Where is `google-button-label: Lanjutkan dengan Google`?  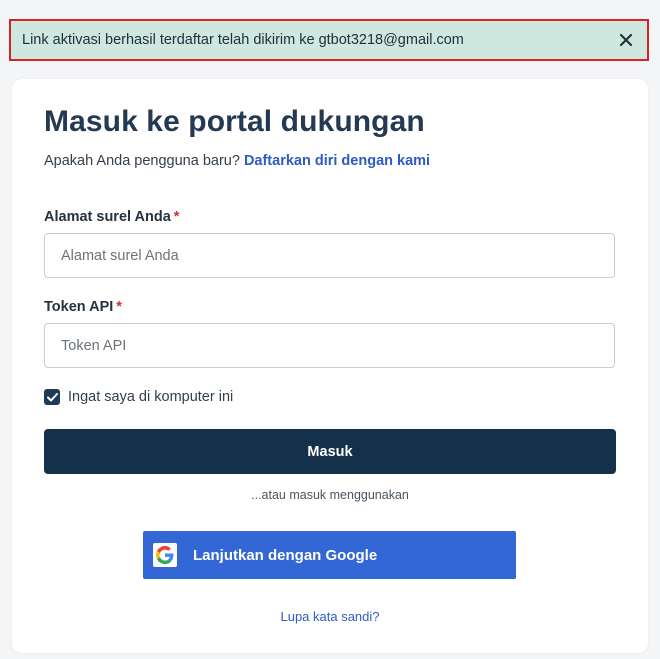 google-button-label: Lanjutkan dengan Google is located at coordinates (285, 555).